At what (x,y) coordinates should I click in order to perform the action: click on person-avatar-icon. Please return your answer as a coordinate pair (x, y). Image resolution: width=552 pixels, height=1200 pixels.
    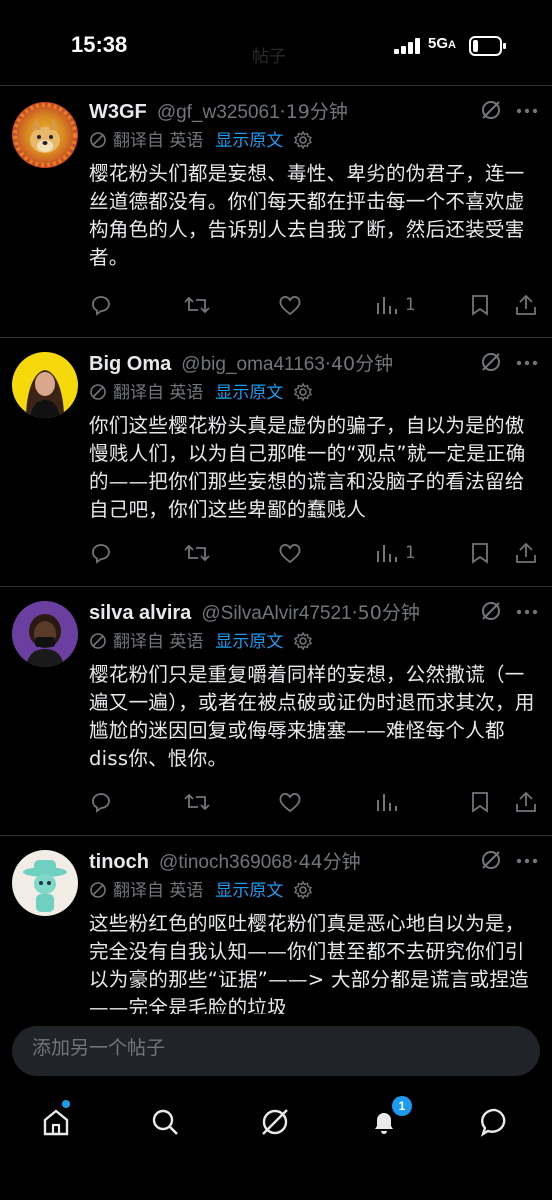
    Looking at the image, I should click on (45, 394).